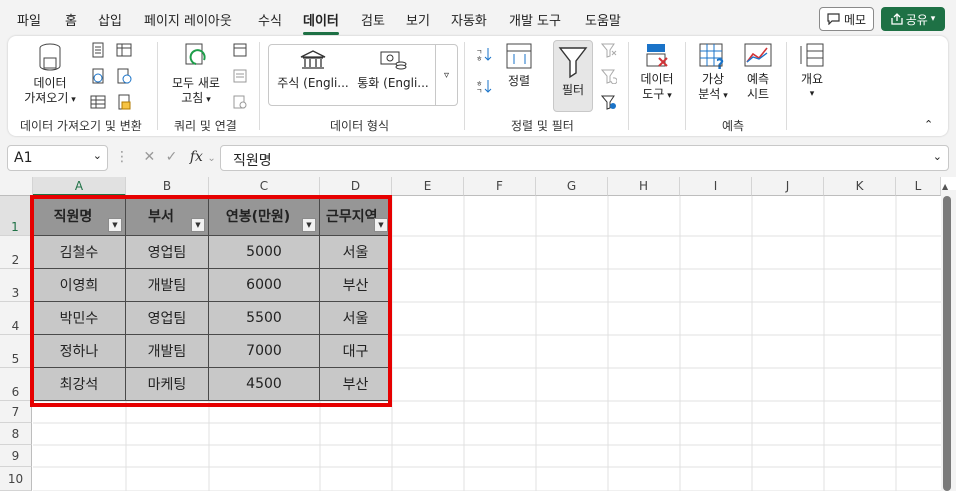 This screenshot has height=491, width=956. What do you see at coordinates (240, 50) in the screenshot?
I see `queries-connections-icon` at bounding box center [240, 50].